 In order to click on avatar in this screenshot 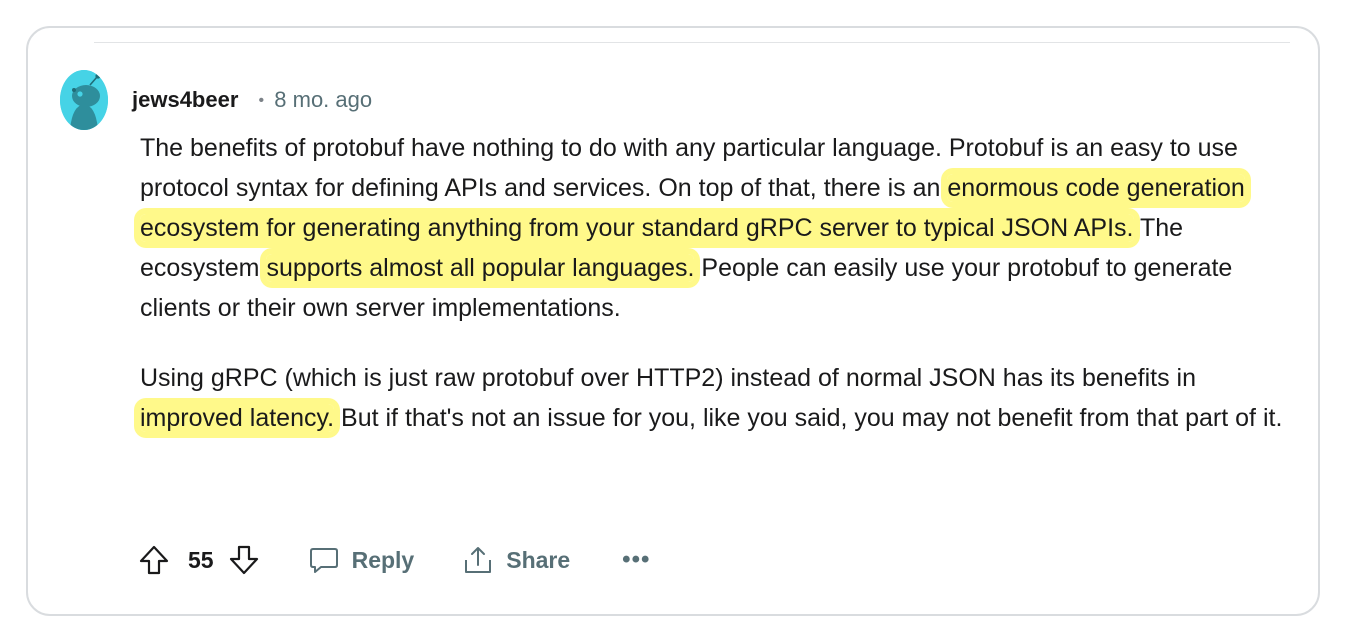, I will do `click(84, 100)`.